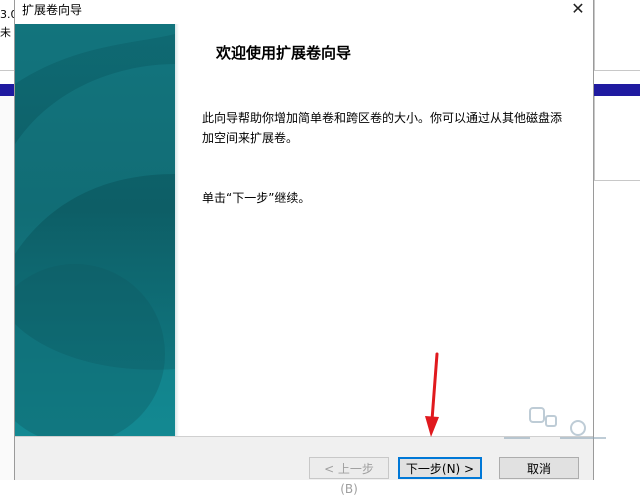 The image size is (640, 499). I want to click on background-text-line-2: 未, so click(5, 32).